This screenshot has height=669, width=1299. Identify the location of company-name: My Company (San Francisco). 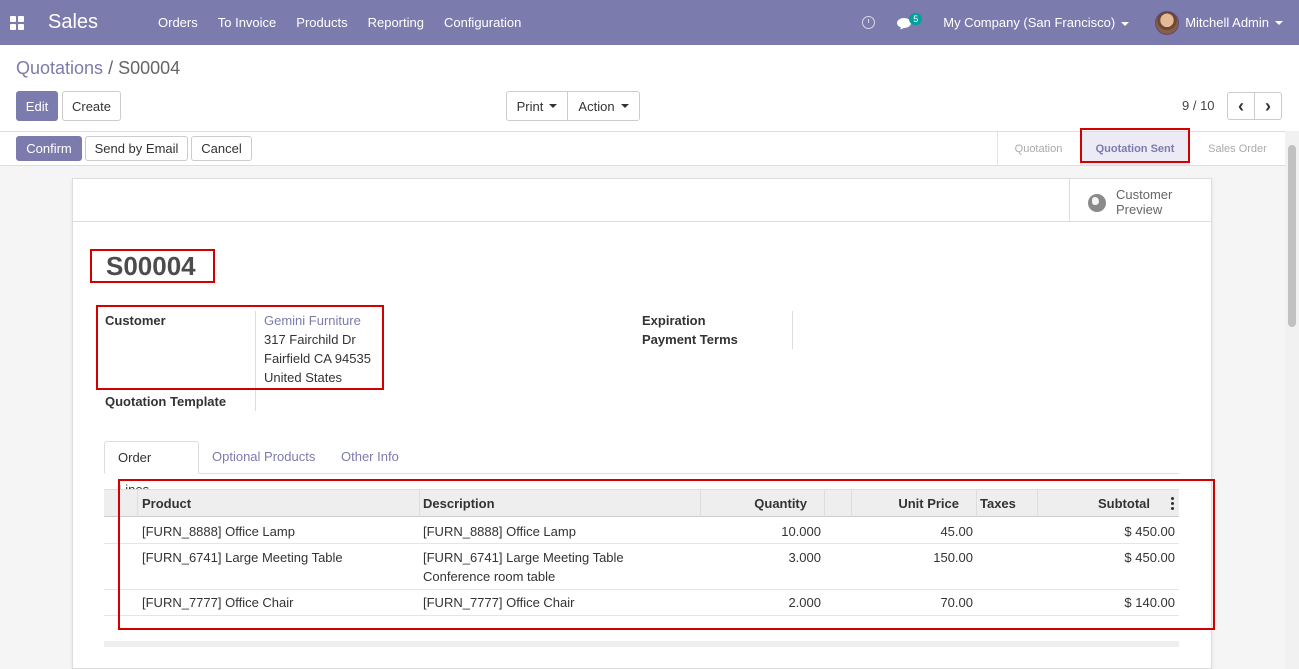
(1029, 22).